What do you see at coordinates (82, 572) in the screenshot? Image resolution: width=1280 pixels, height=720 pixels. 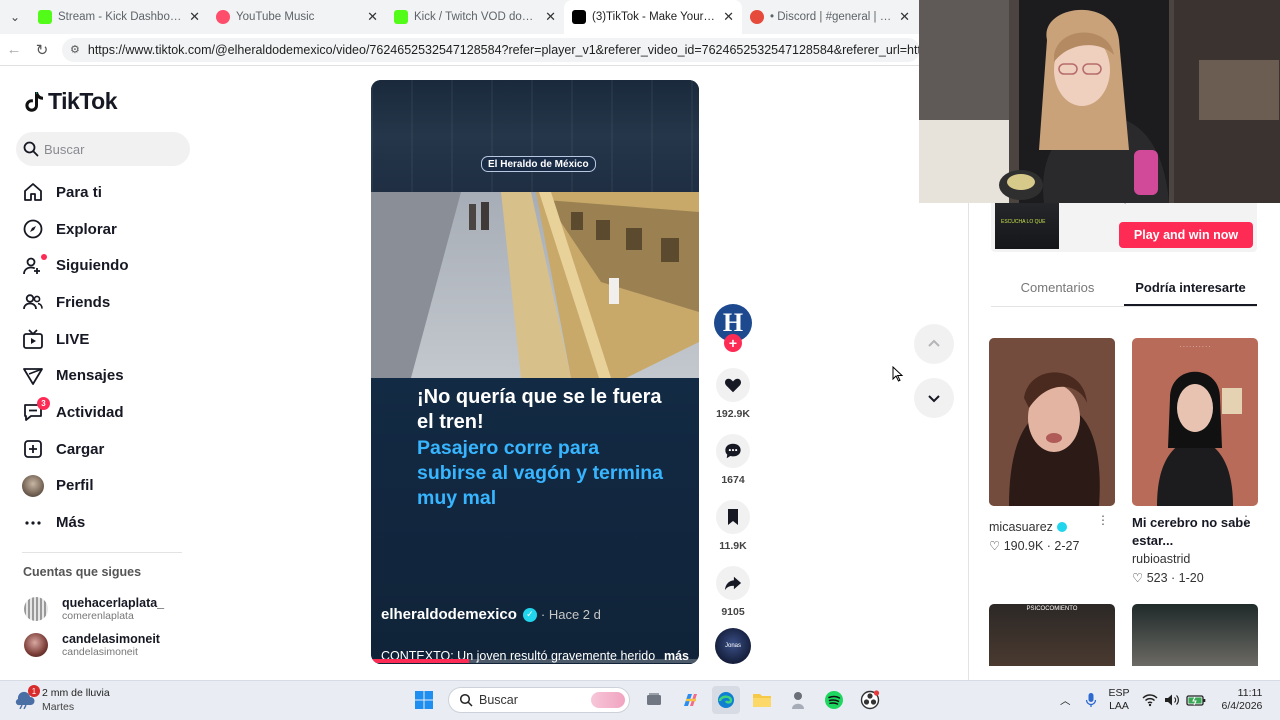 I see `following-header: Cuentas que sigues` at bounding box center [82, 572].